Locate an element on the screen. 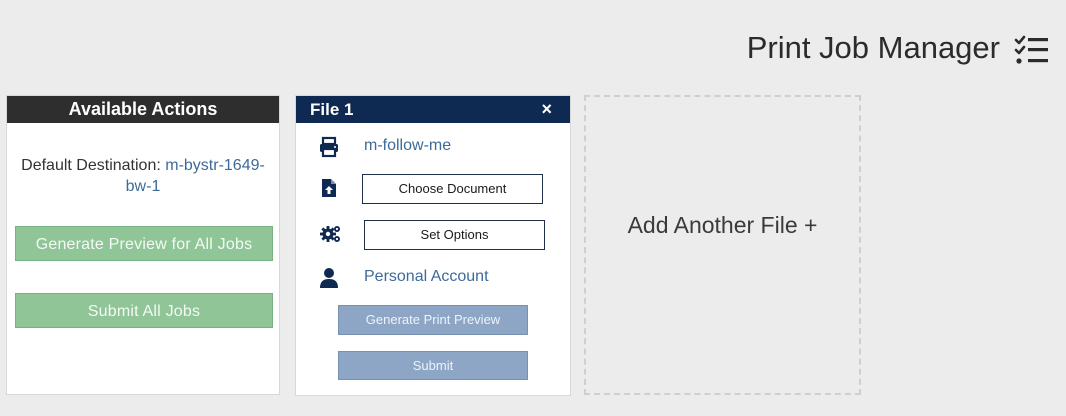  add-file-label: Add Another File + is located at coordinates (722, 225).